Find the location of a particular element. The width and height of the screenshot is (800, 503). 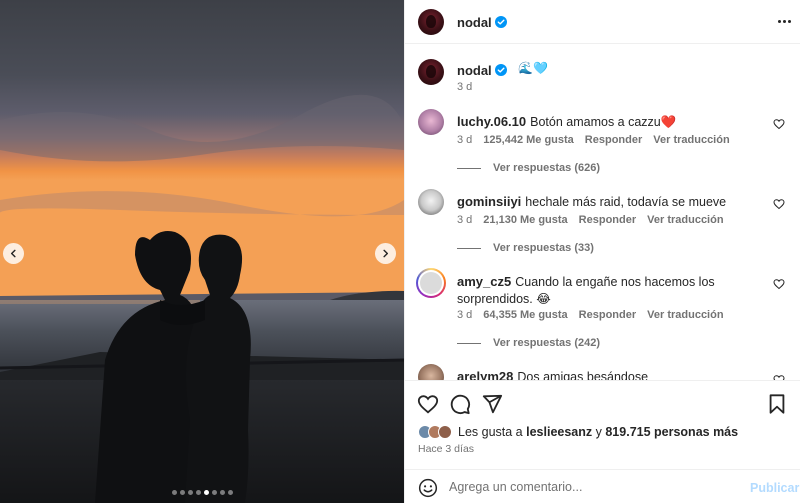

author-username: nodal is located at coordinates (482, 22).